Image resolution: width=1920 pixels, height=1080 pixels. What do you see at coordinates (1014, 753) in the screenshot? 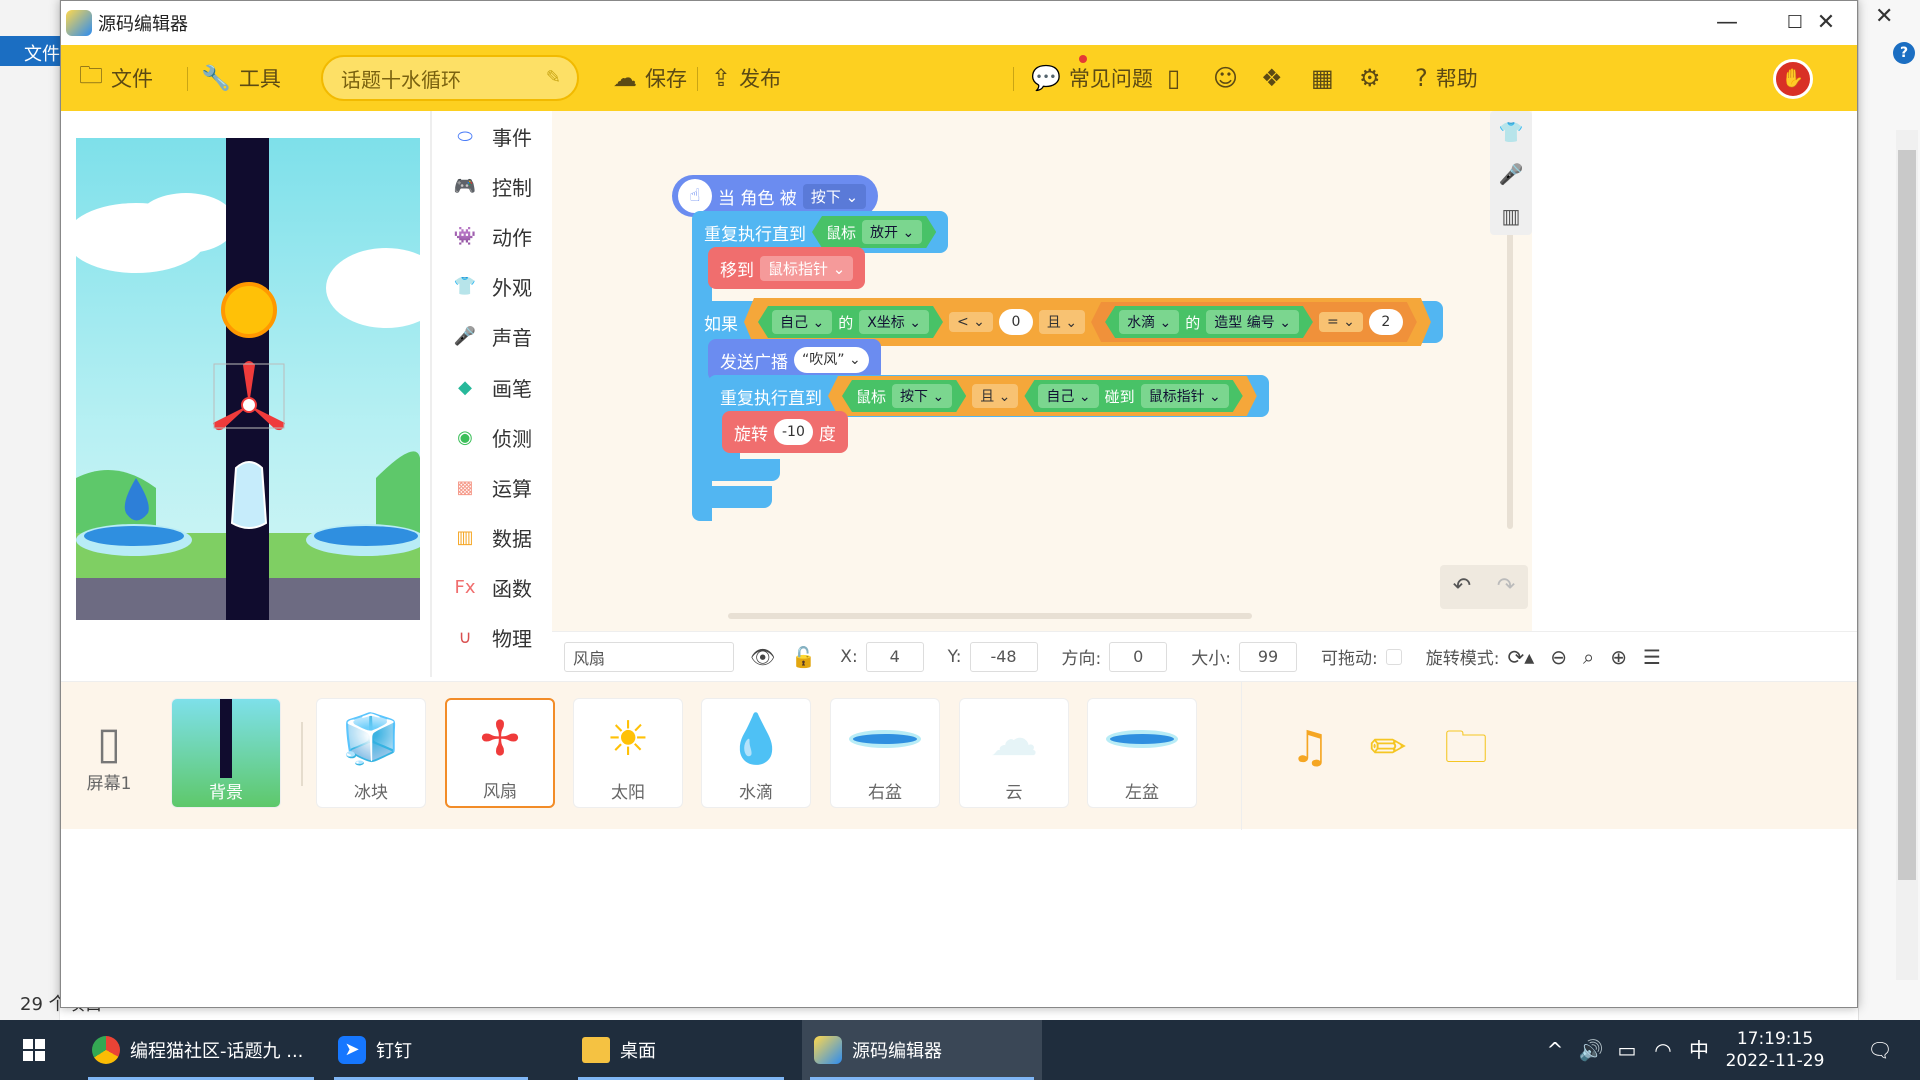
I see `sprite-card-cloud: ☁ 云` at bounding box center [1014, 753].